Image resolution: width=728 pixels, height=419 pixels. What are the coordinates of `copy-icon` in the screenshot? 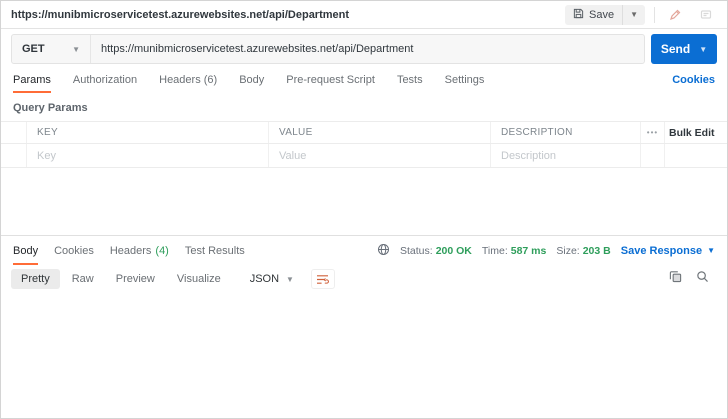 It's located at (675, 279).